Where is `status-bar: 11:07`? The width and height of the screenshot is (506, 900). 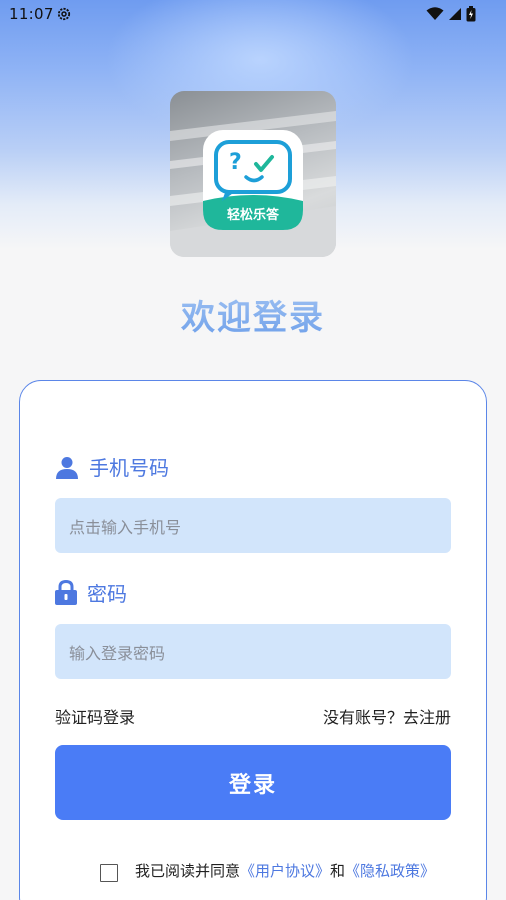 status-bar: 11:07 is located at coordinates (253, 14).